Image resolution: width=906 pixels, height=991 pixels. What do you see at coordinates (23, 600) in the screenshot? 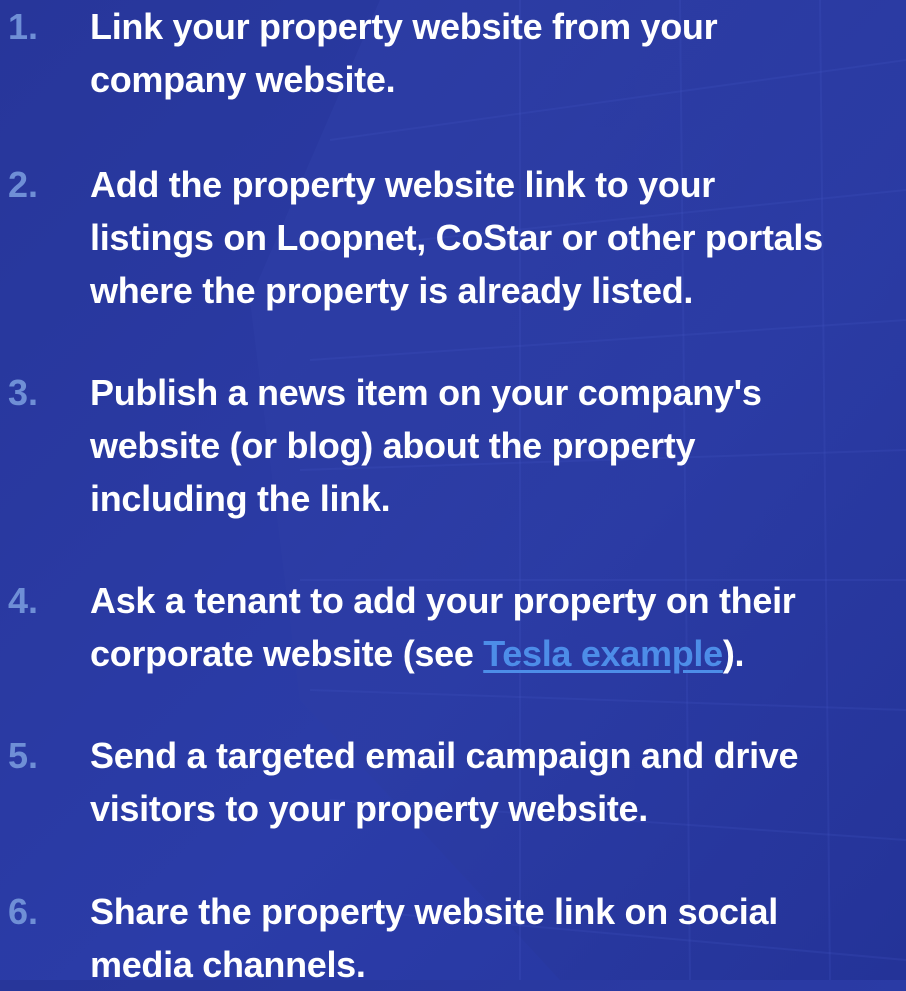
I see `step-number: 4.` at bounding box center [23, 600].